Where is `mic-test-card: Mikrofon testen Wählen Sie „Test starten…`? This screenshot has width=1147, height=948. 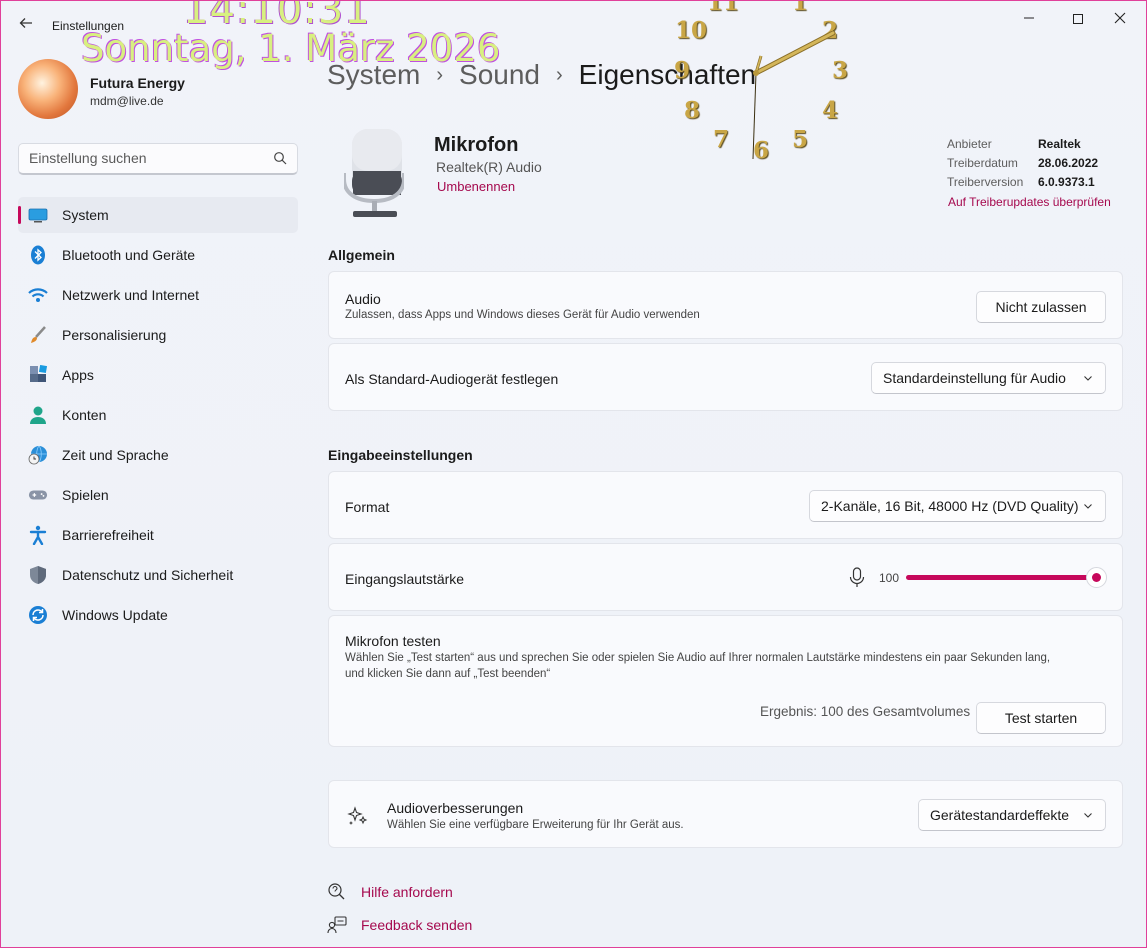 mic-test-card: Mikrofon testen Wählen Sie „Test starten… is located at coordinates (725, 681).